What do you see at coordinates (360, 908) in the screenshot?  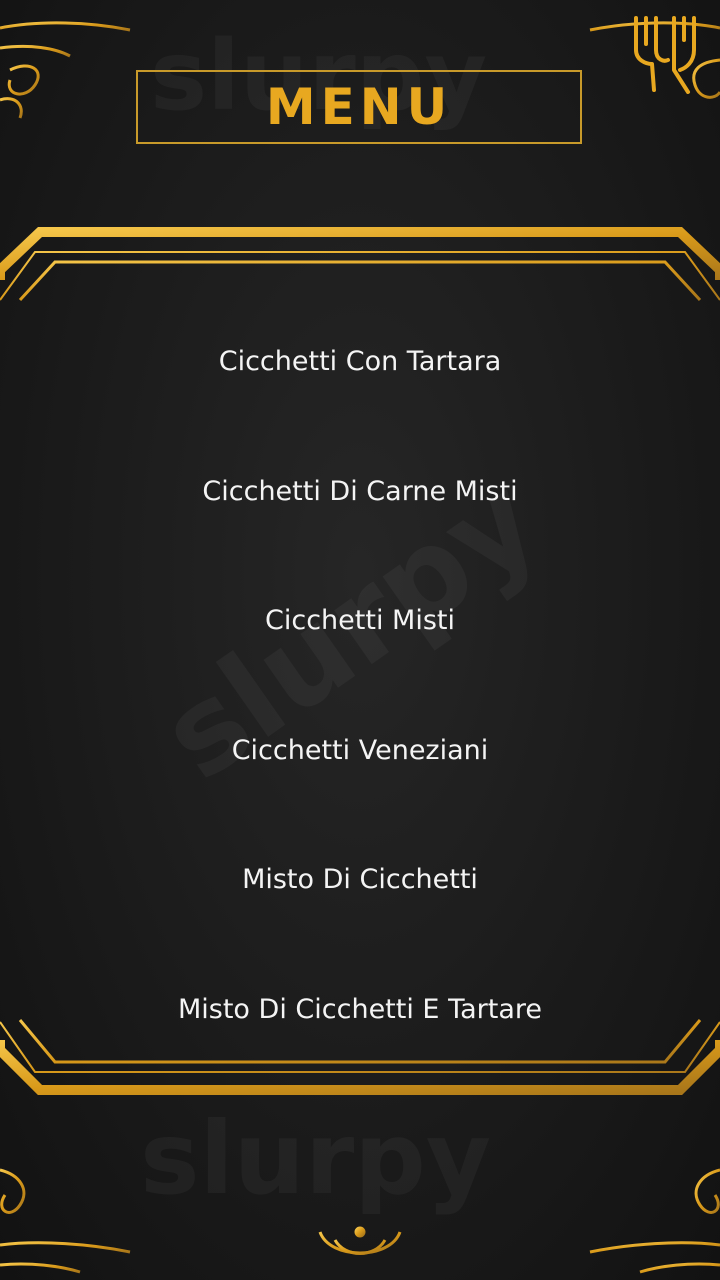 I see `menu-item: Misto Di Cicchetti` at bounding box center [360, 908].